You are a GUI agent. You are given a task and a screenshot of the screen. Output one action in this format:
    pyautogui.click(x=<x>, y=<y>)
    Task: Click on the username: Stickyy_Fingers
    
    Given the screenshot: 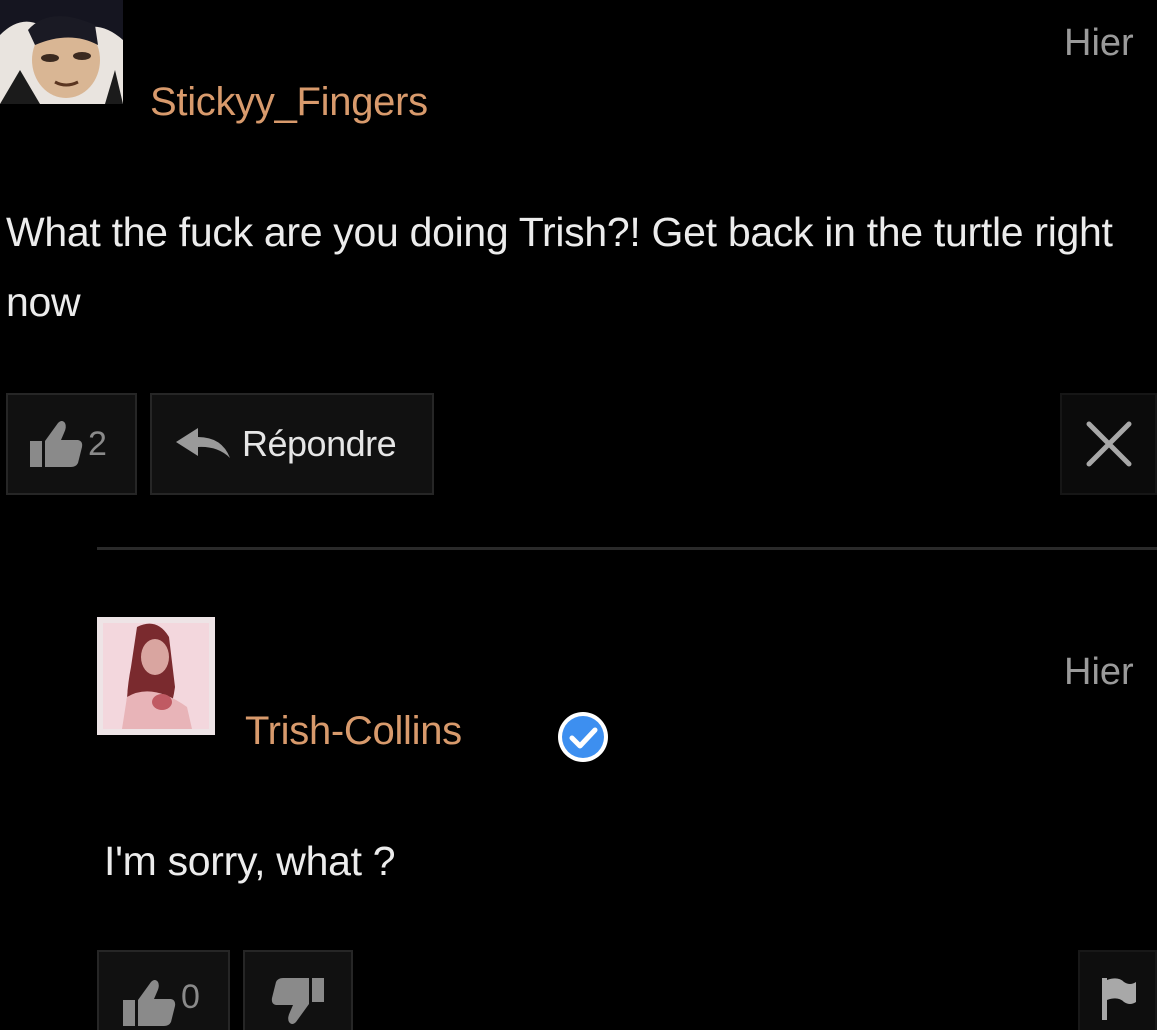 What is the action you would take?
    pyautogui.click(x=289, y=102)
    